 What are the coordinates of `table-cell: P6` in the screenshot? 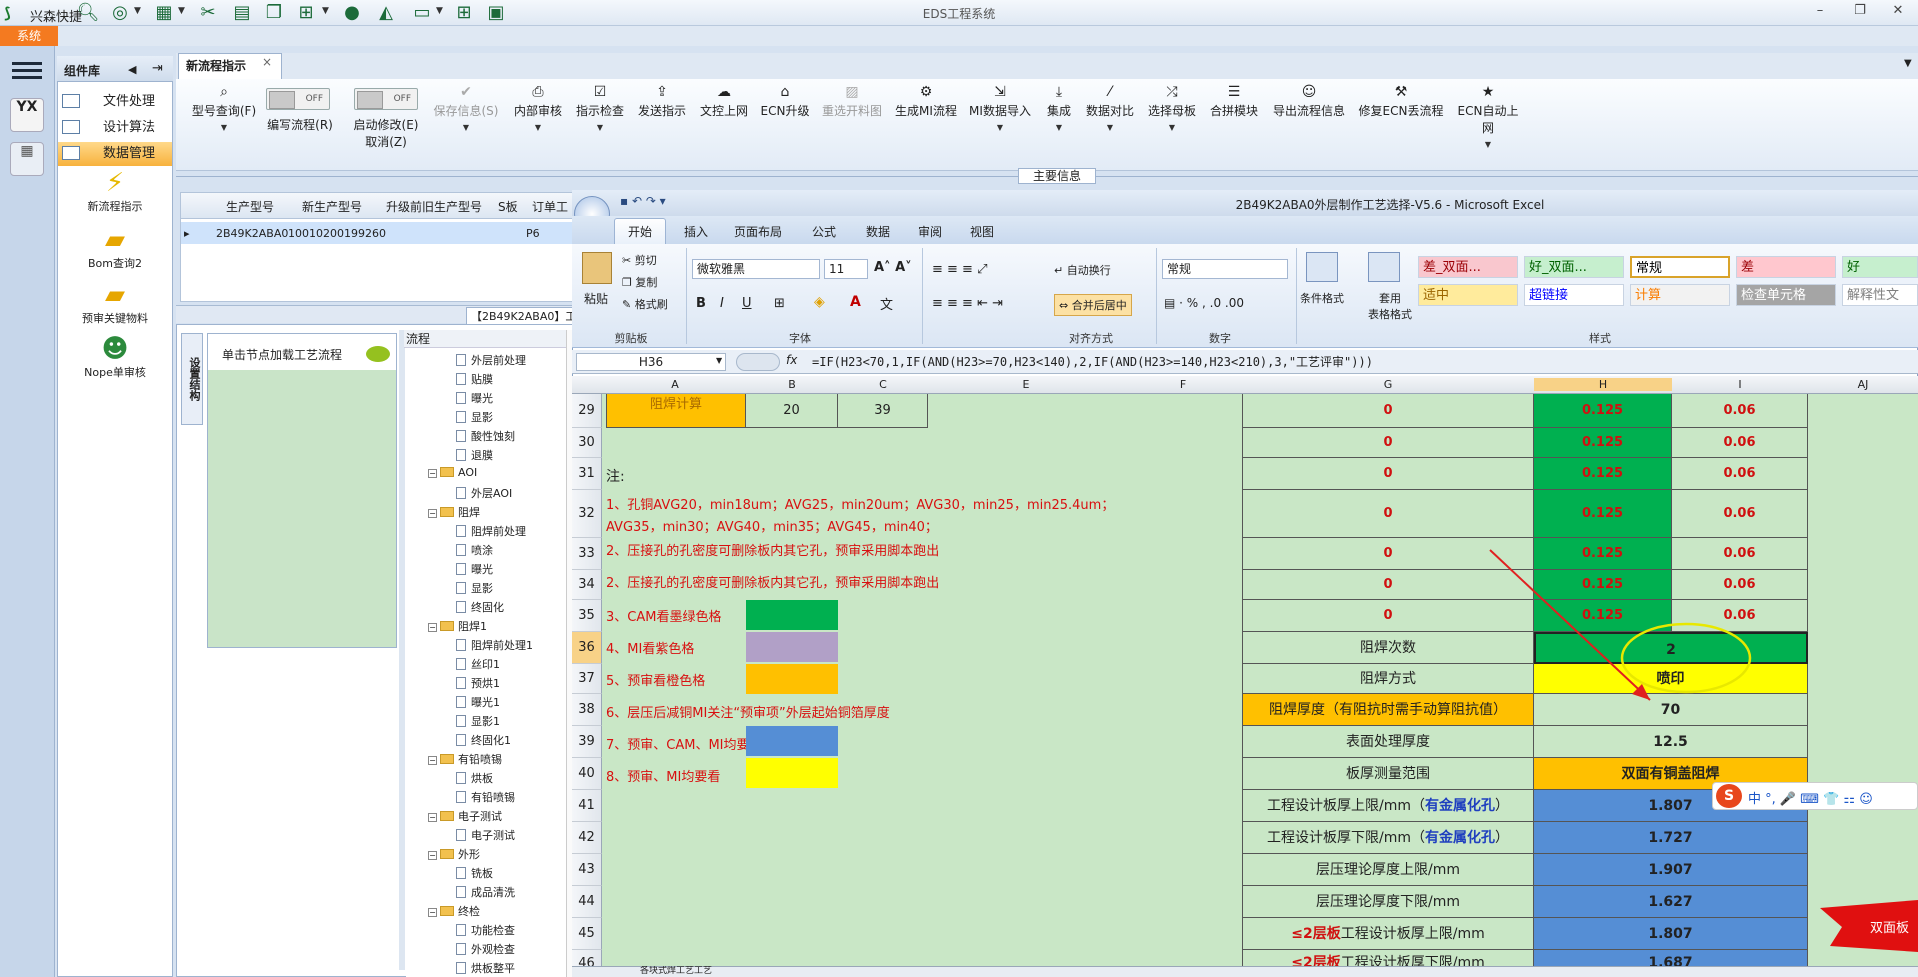 It's located at (533, 233).